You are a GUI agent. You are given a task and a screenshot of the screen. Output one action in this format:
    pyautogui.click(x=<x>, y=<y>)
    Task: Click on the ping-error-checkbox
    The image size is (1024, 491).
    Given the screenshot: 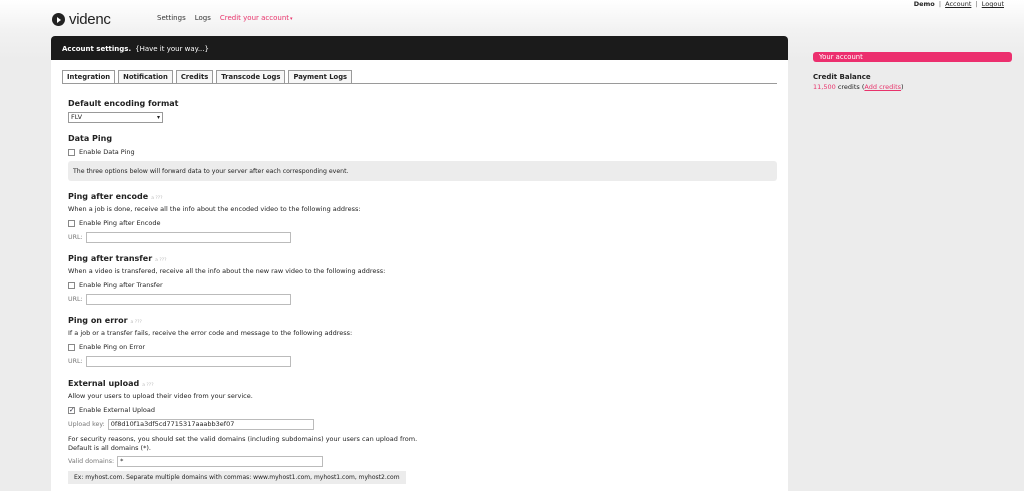 What is the action you would take?
    pyautogui.click(x=71, y=347)
    